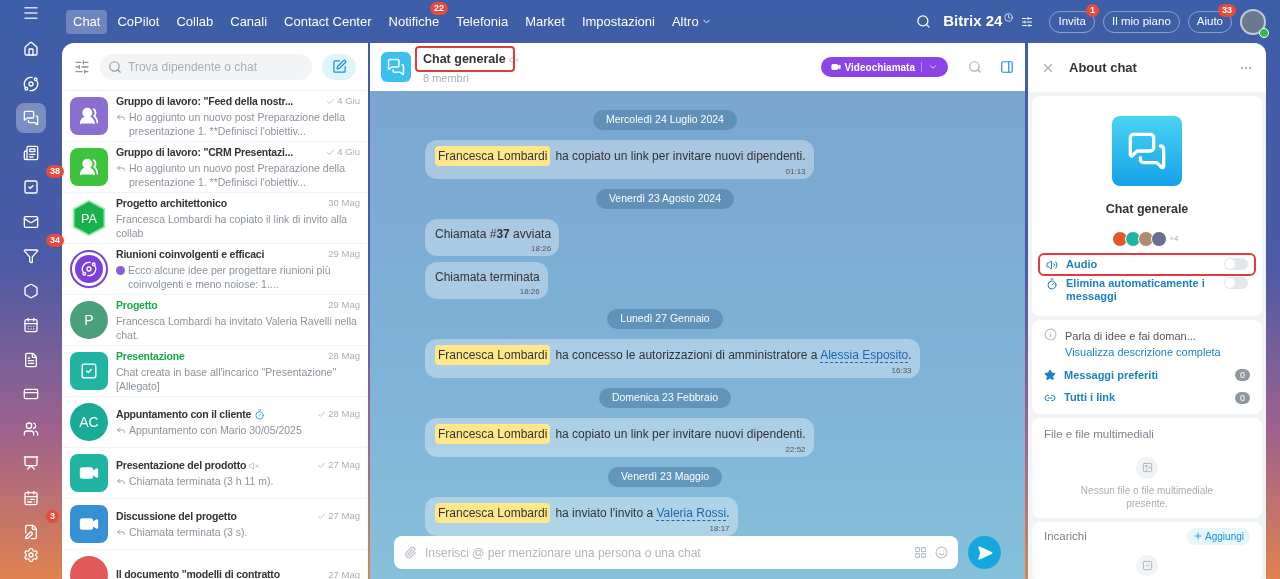 The image size is (1280, 579). I want to click on chat-title: Presentazione del prodotto, so click(181, 465).